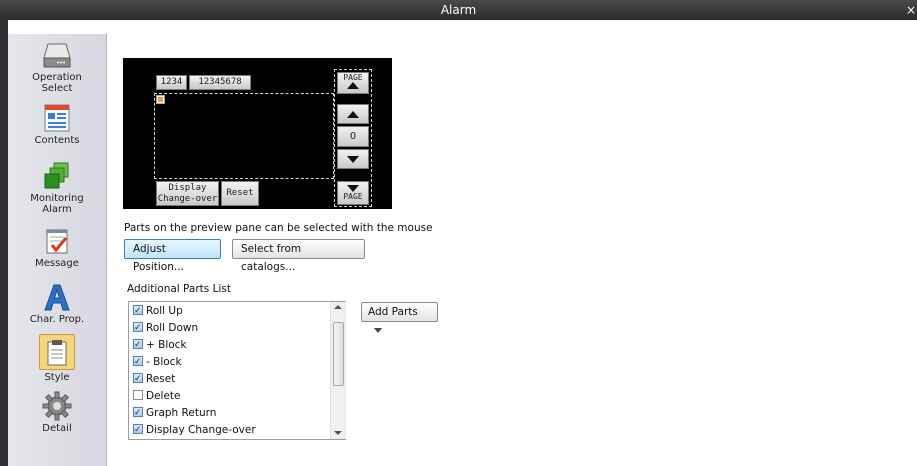 The image size is (917, 466). I want to click on window-title: Alarm, so click(458, 10).